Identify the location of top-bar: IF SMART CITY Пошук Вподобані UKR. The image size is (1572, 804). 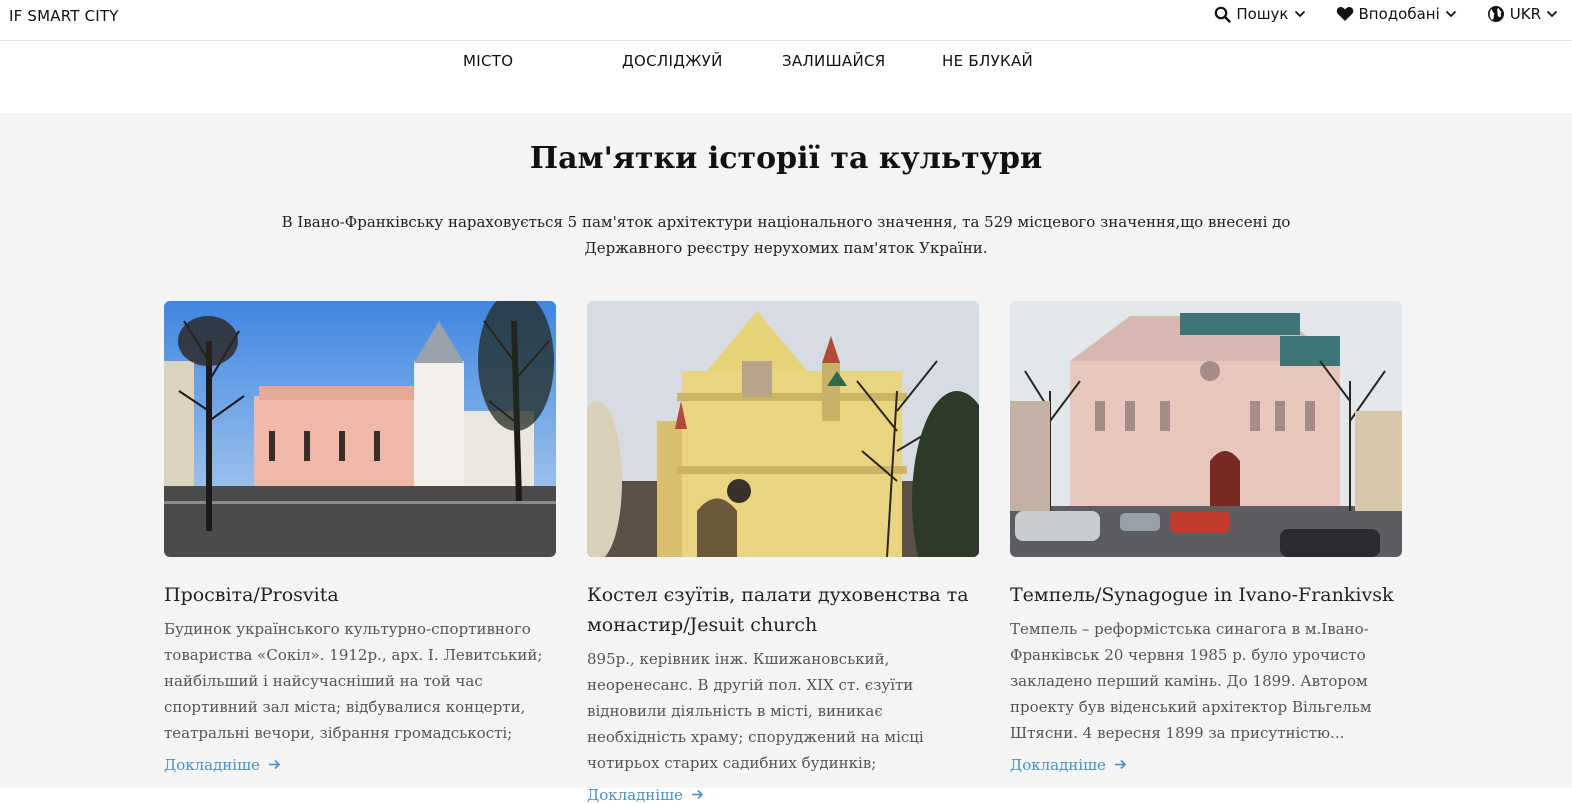
(786, 20).